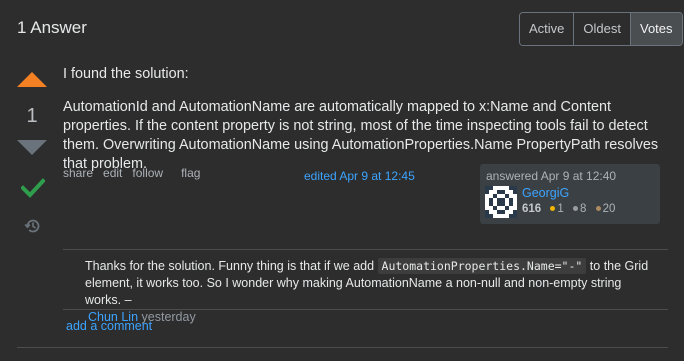  Describe the element at coordinates (655, 29) in the screenshot. I see `sort-tab-votes: Votes` at that location.